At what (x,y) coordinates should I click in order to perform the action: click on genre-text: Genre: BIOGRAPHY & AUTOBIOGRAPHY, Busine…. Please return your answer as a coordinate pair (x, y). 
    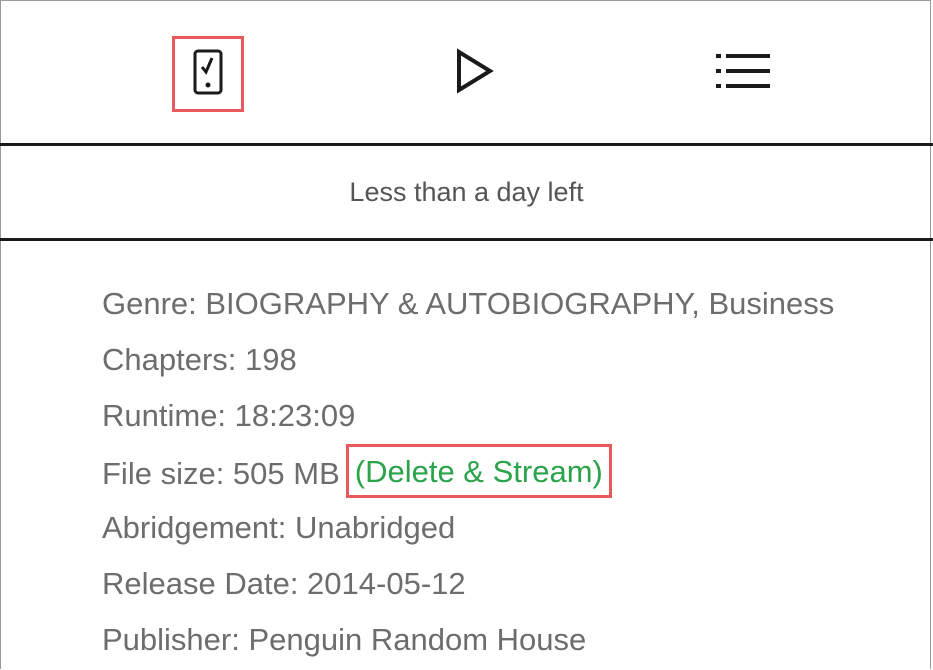
    Looking at the image, I should click on (468, 303).